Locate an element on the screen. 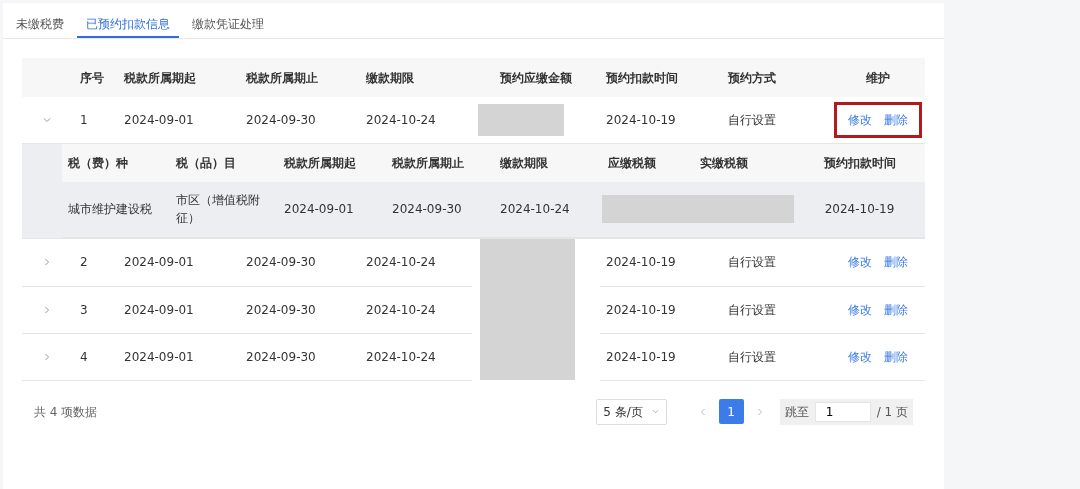 The height and width of the screenshot is (489, 1080). page-input: 1 is located at coordinates (842, 411).